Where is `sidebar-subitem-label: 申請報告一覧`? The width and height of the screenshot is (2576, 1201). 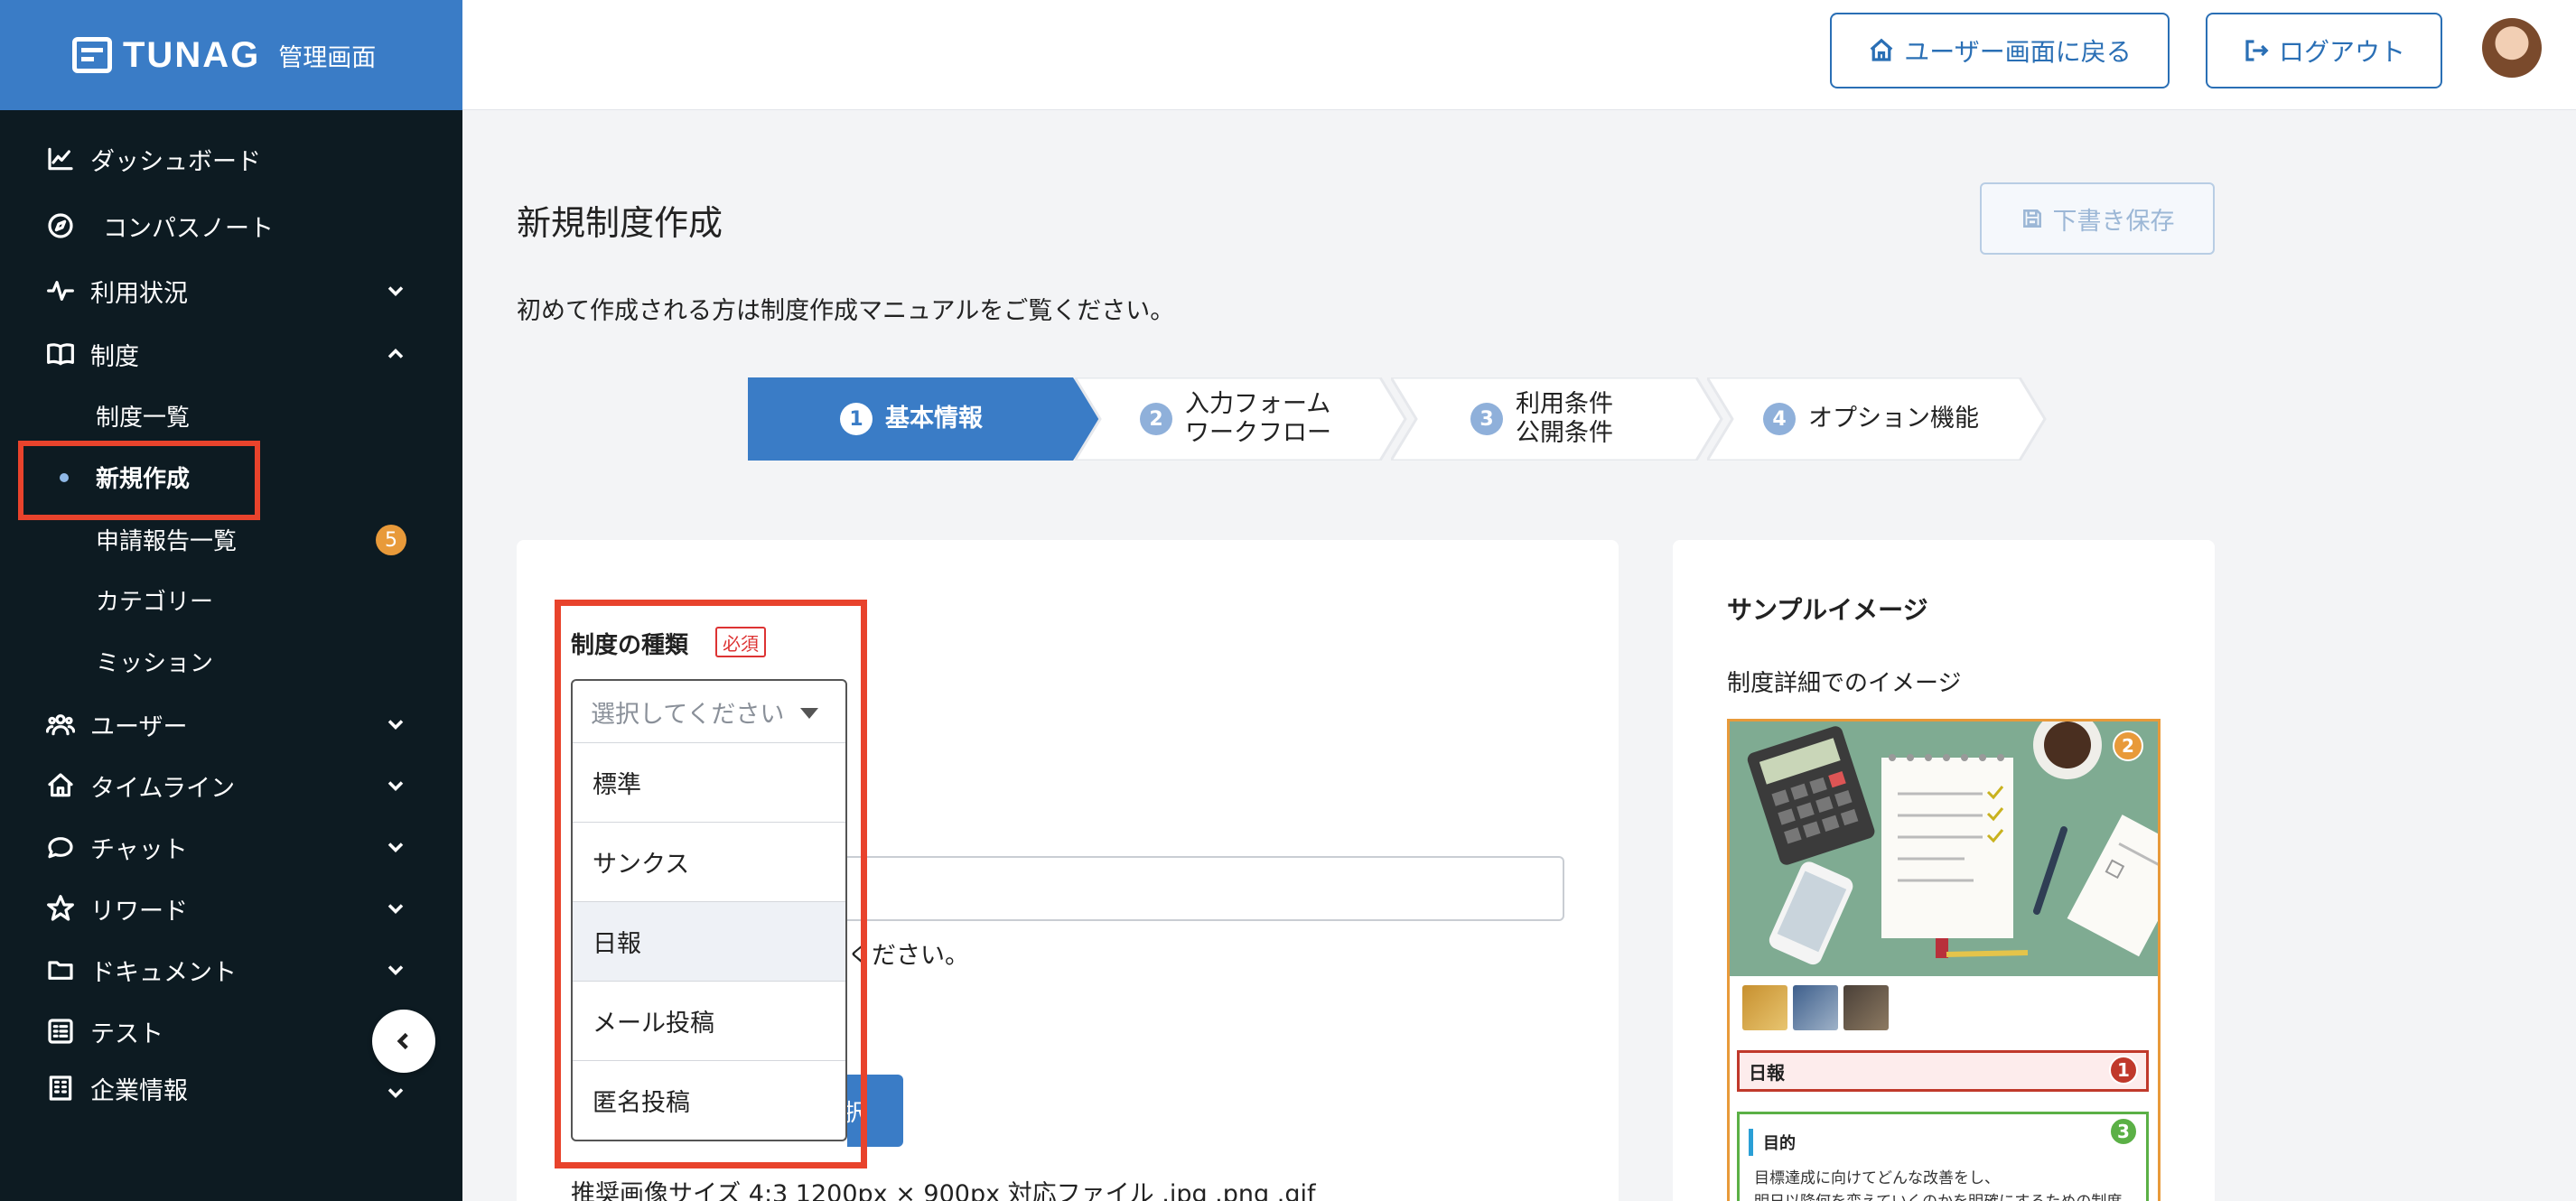
sidebar-subitem-label: 申請報告一覧 is located at coordinates (167, 541).